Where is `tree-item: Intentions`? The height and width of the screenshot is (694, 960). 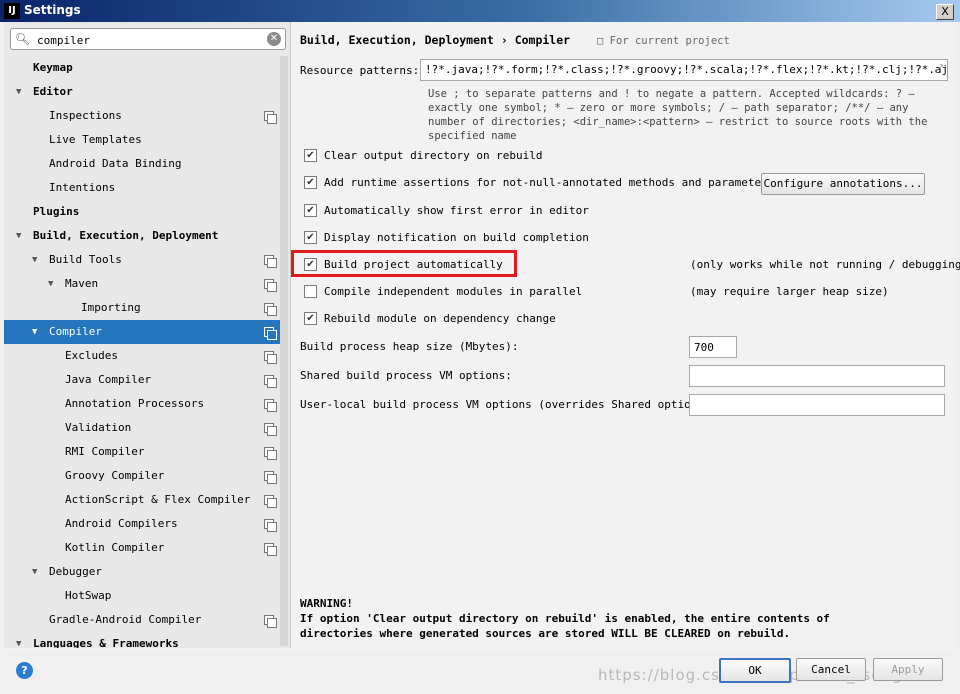
tree-item: Intentions is located at coordinates (145, 188).